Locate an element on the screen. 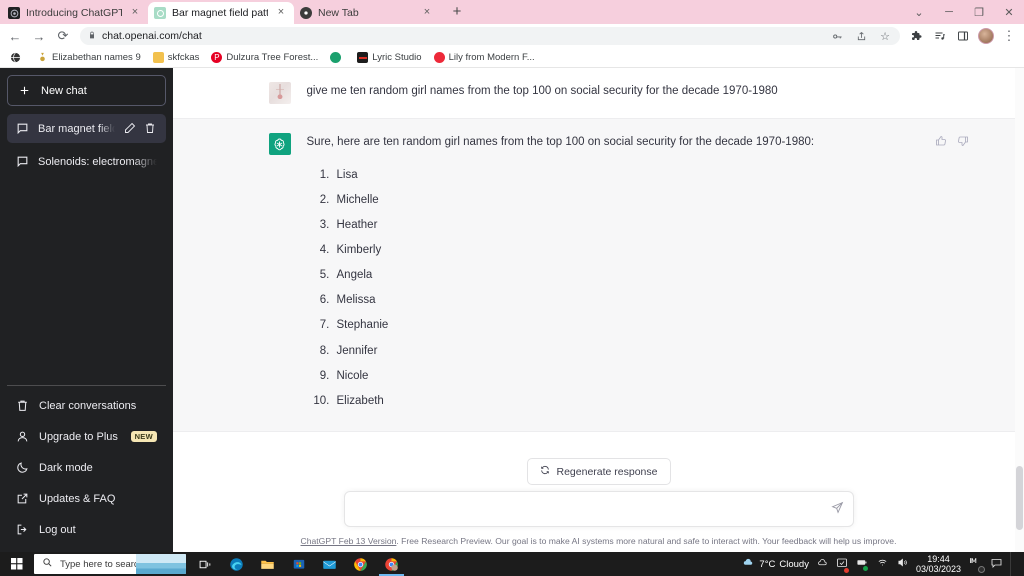 This screenshot has height=576, width=1024. volume-icon is located at coordinates (902, 564).